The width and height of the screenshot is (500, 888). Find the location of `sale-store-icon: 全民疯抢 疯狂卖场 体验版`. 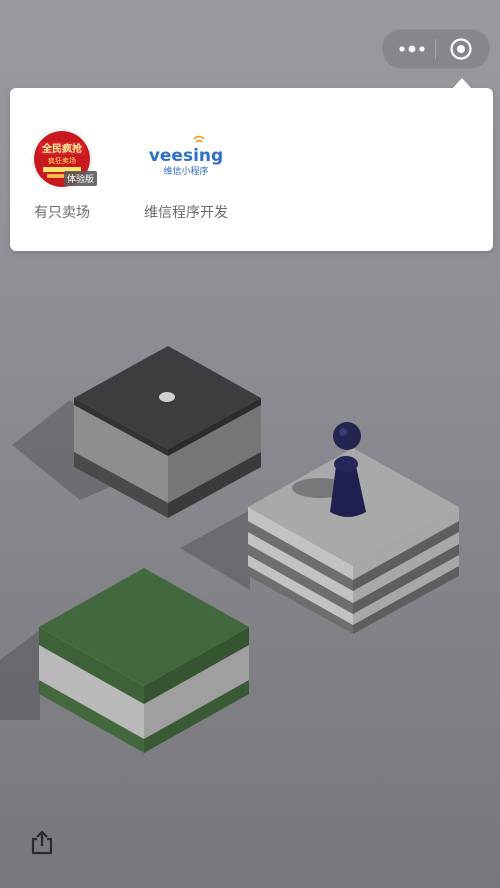

sale-store-icon: 全民疯抢 疯狂卖场 体验版 is located at coordinates (64, 159).